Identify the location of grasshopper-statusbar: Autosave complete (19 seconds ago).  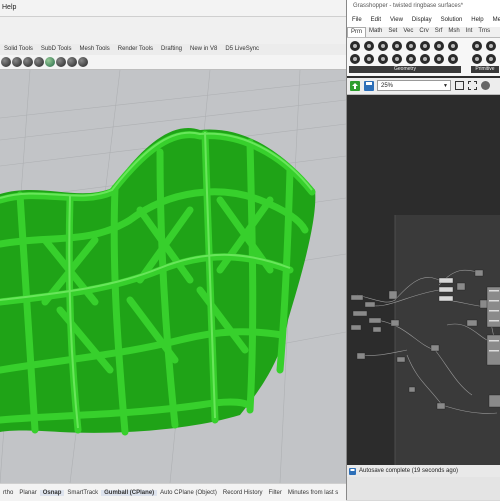
(423, 471).